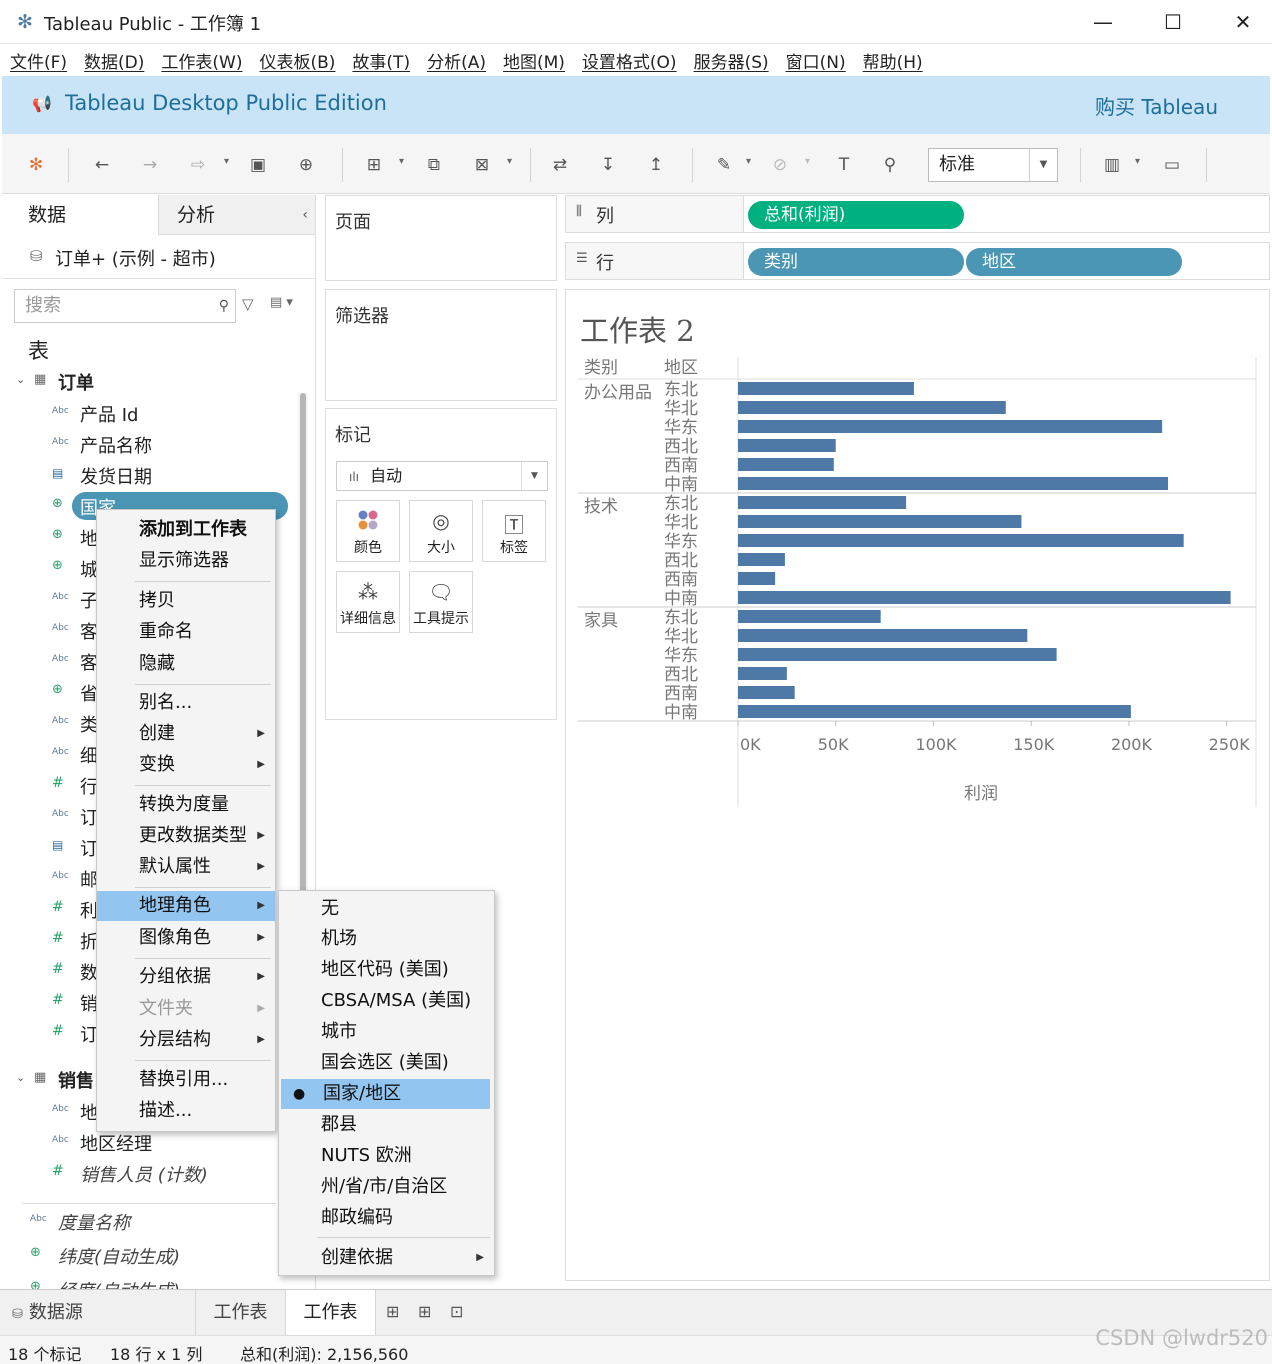 This screenshot has height=1364, width=1272. I want to click on tableau-home-icon: ✻, so click(36, 165).